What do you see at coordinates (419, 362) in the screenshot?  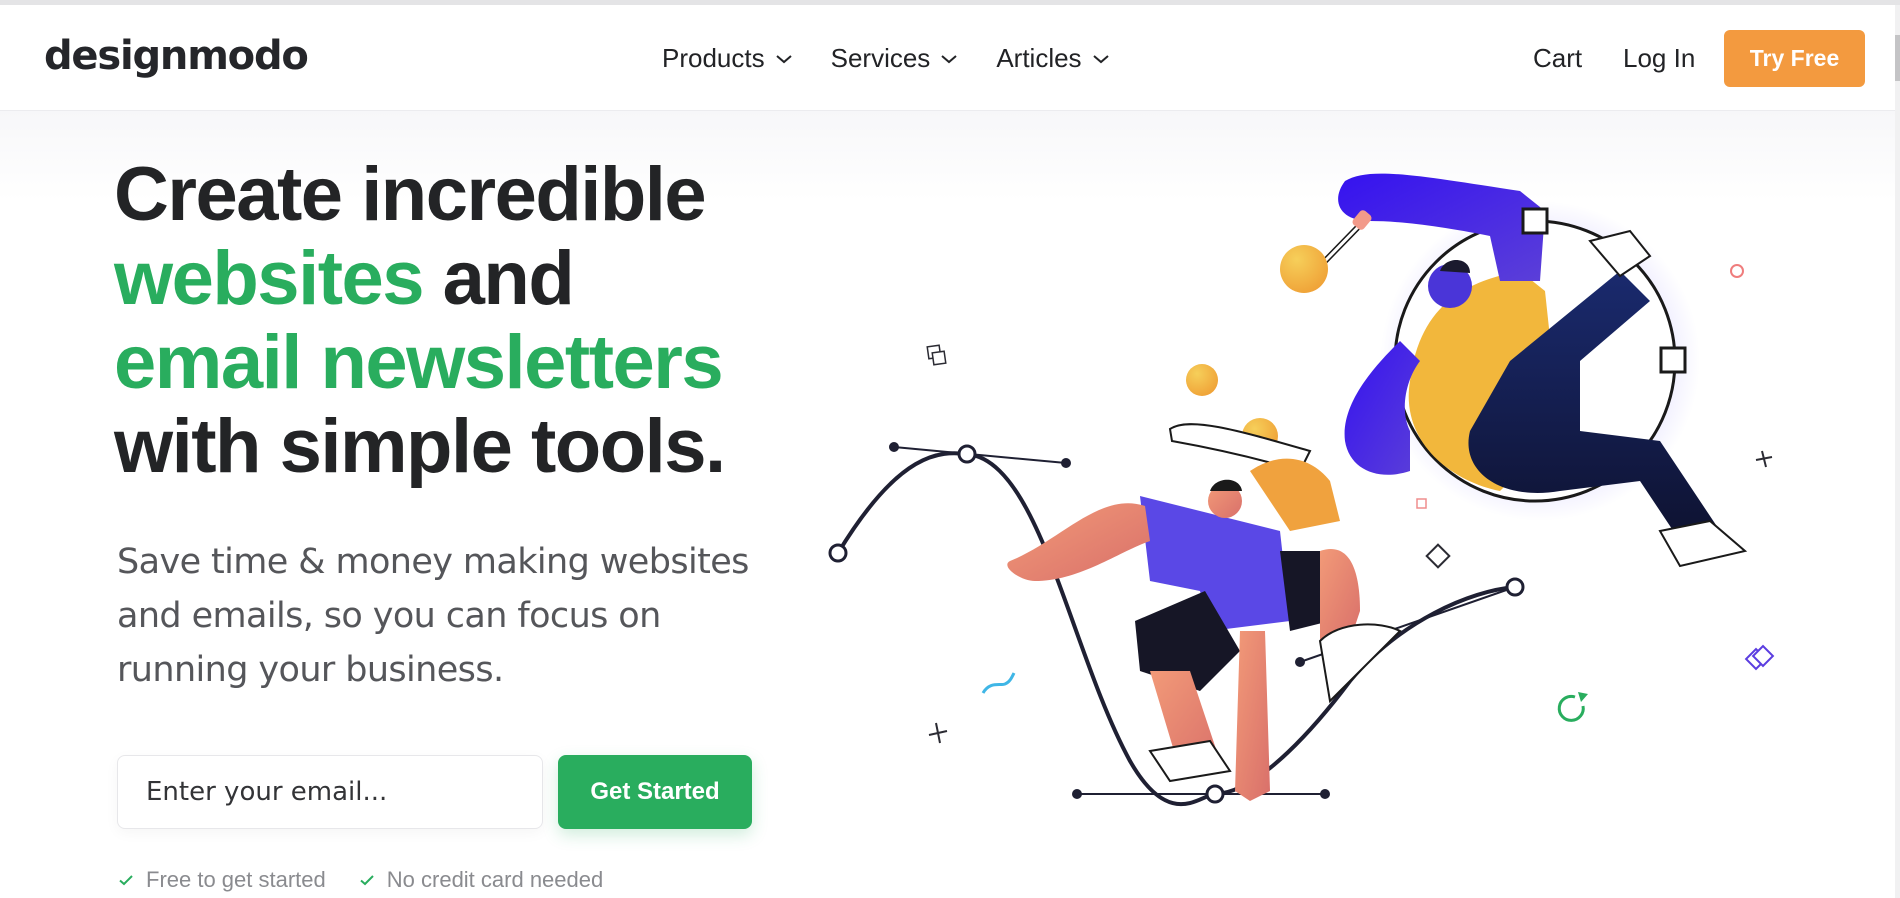 I see `headline-highlight-newsletters: email newsletters` at bounding box center [419, 362].